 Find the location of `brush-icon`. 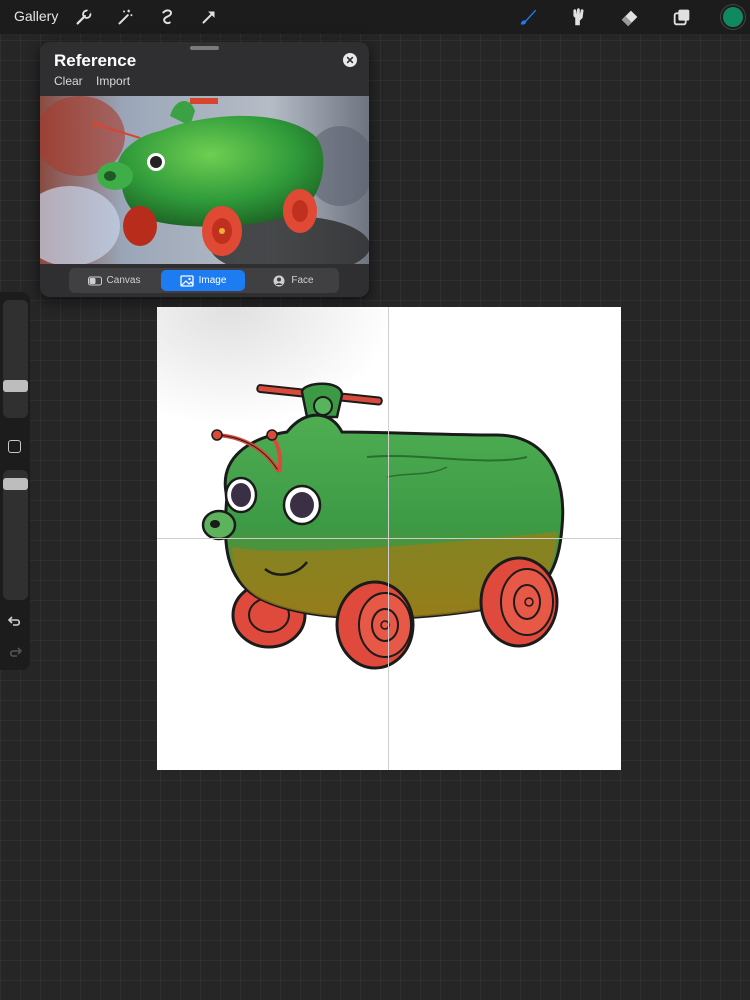

brush-icon is located at coordinates (528, 17).